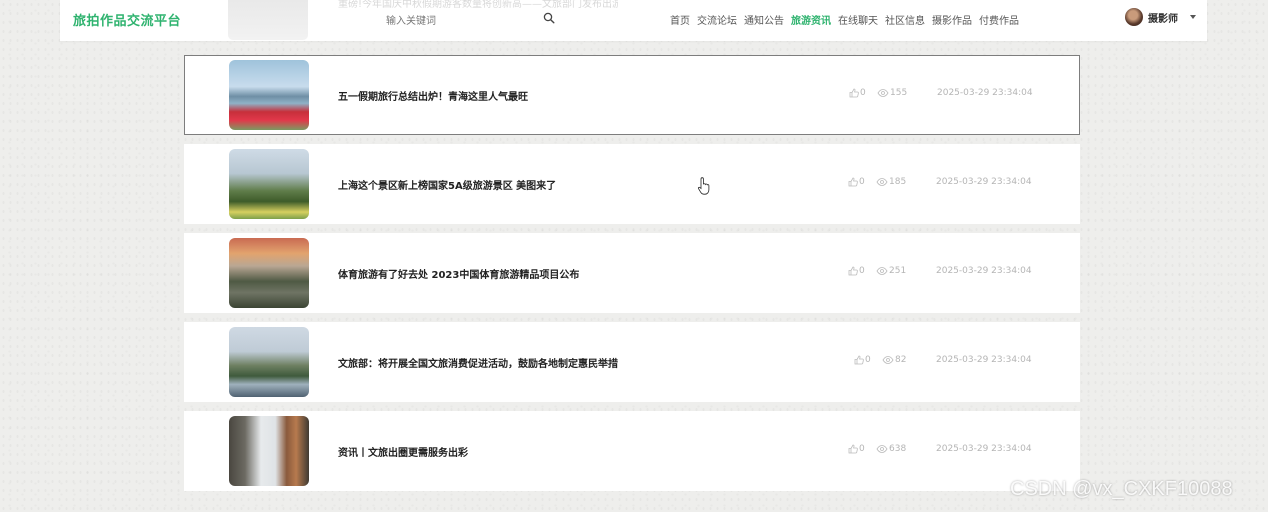 This screenshot has height=512, width=1268. What do you see at coordinates (458, 273) in the screenshot?
I see `article-title: 体育旅游有了好去处 2023中国体育旅游精品项目公布` at bounding box center [458, 273].